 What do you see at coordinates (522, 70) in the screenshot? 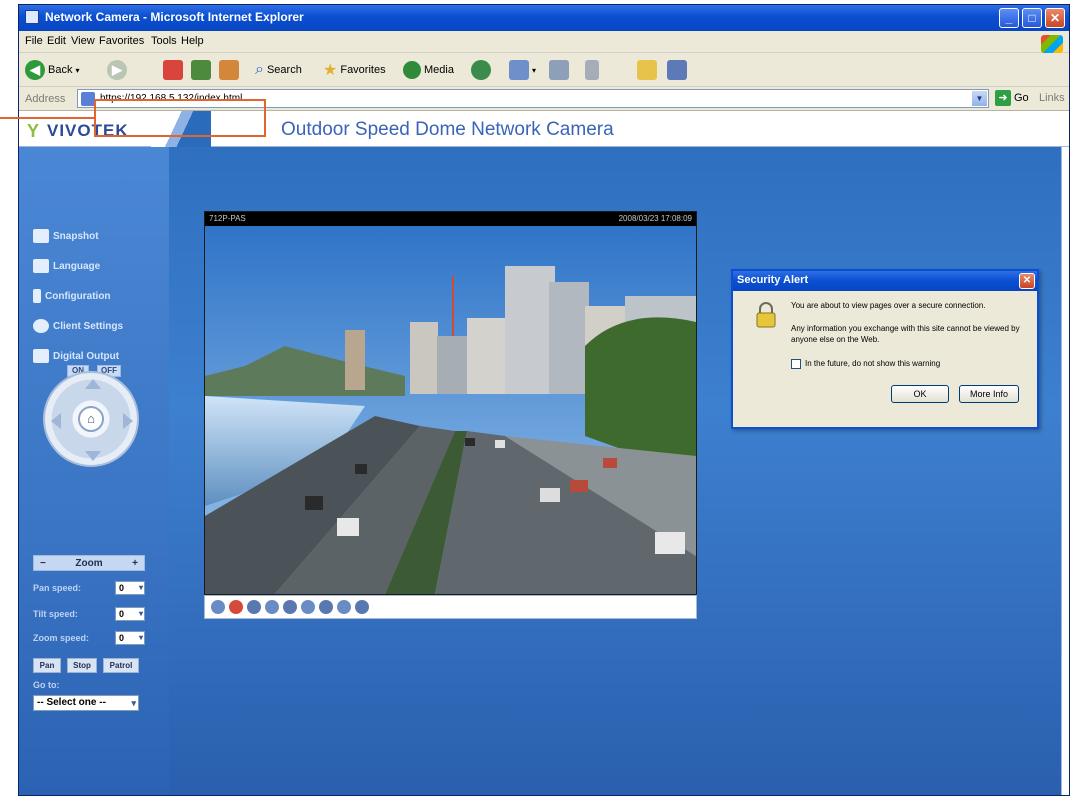
I see `mail-button: ▾` at bounding box center [522, 70].